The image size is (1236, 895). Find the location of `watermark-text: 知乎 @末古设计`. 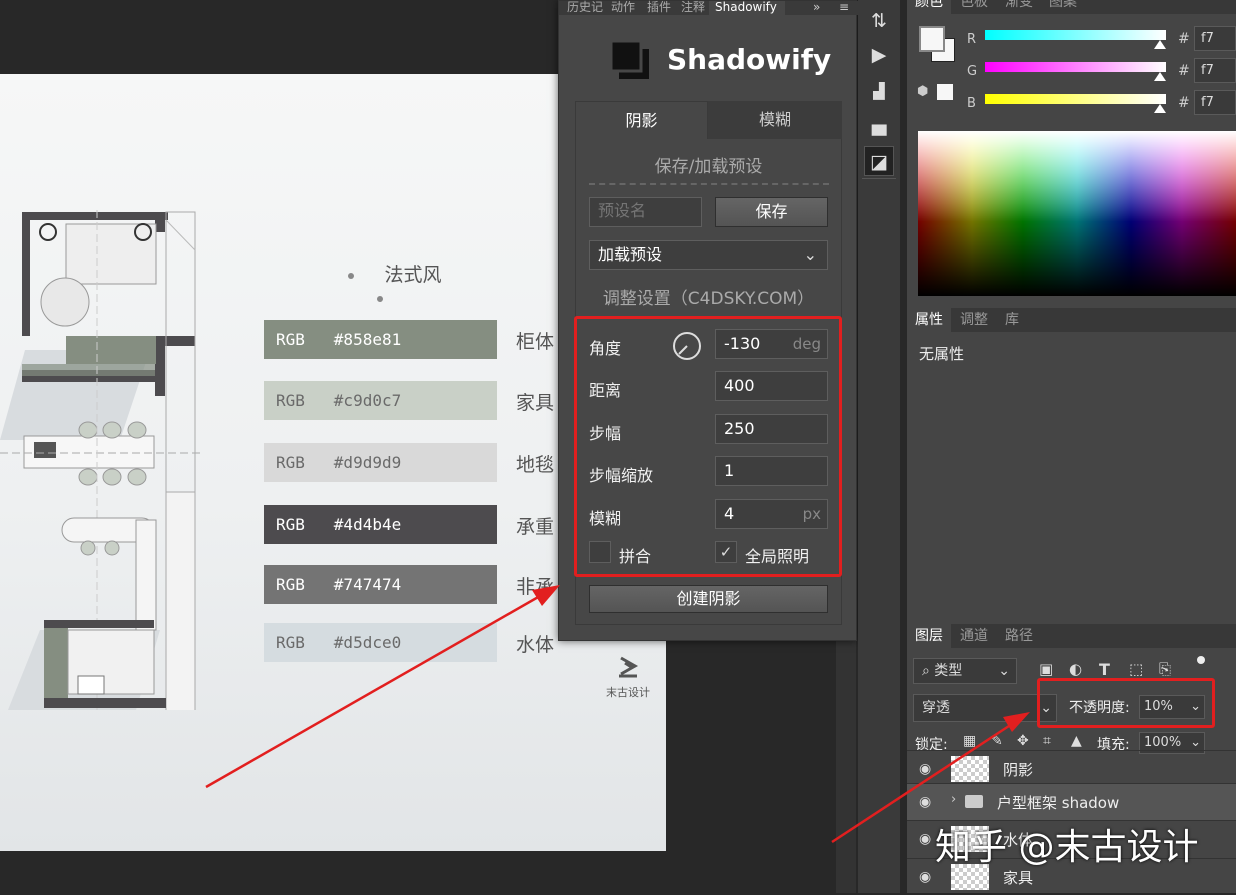

watermark-text: 知乎 @末古设计 is located at coordinates (1067, 847).